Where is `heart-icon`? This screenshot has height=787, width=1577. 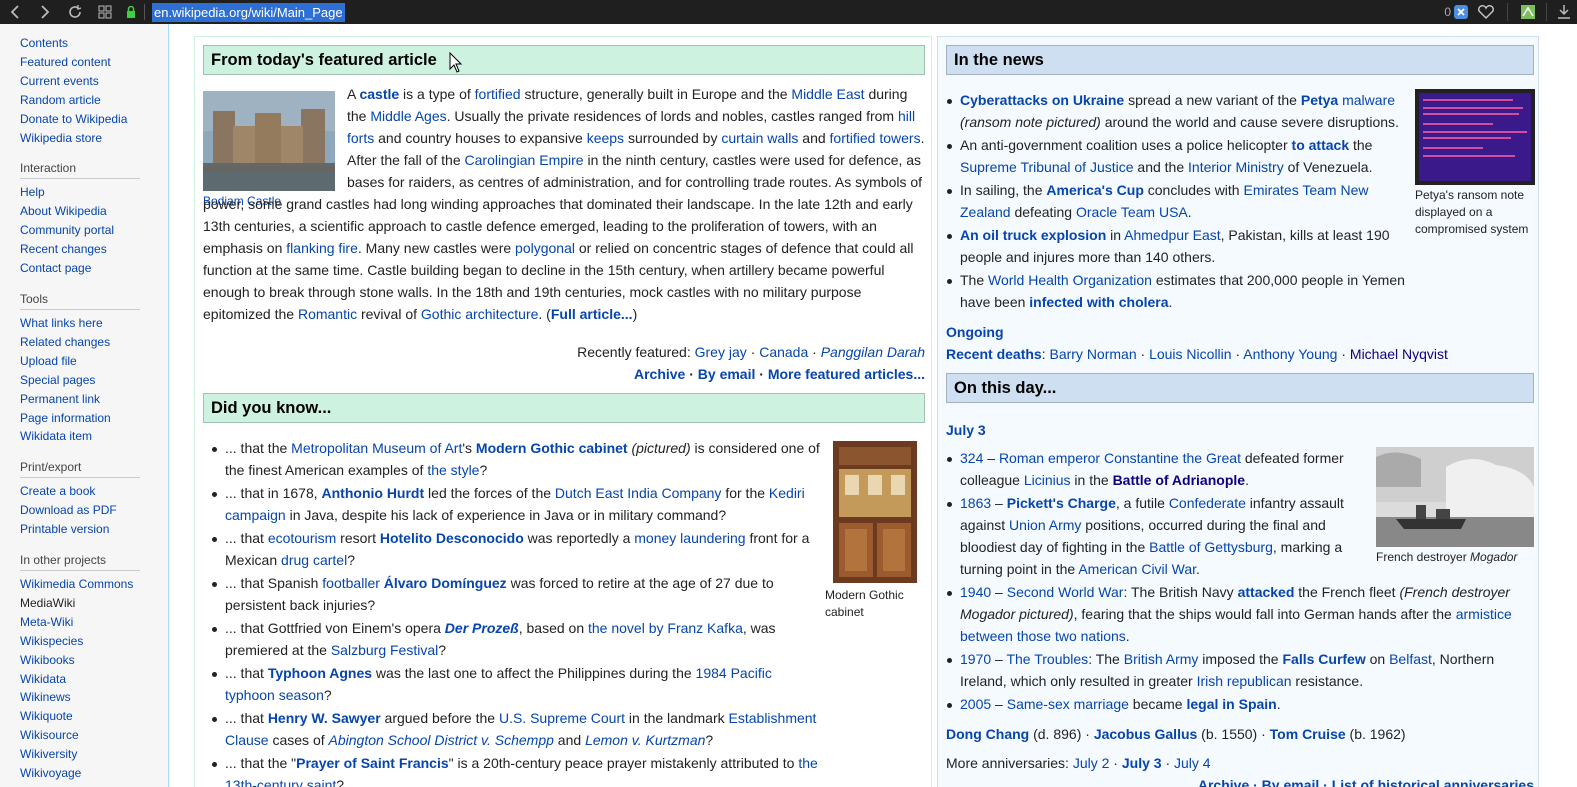
heart-icon is located at coordinates (1486, 12).